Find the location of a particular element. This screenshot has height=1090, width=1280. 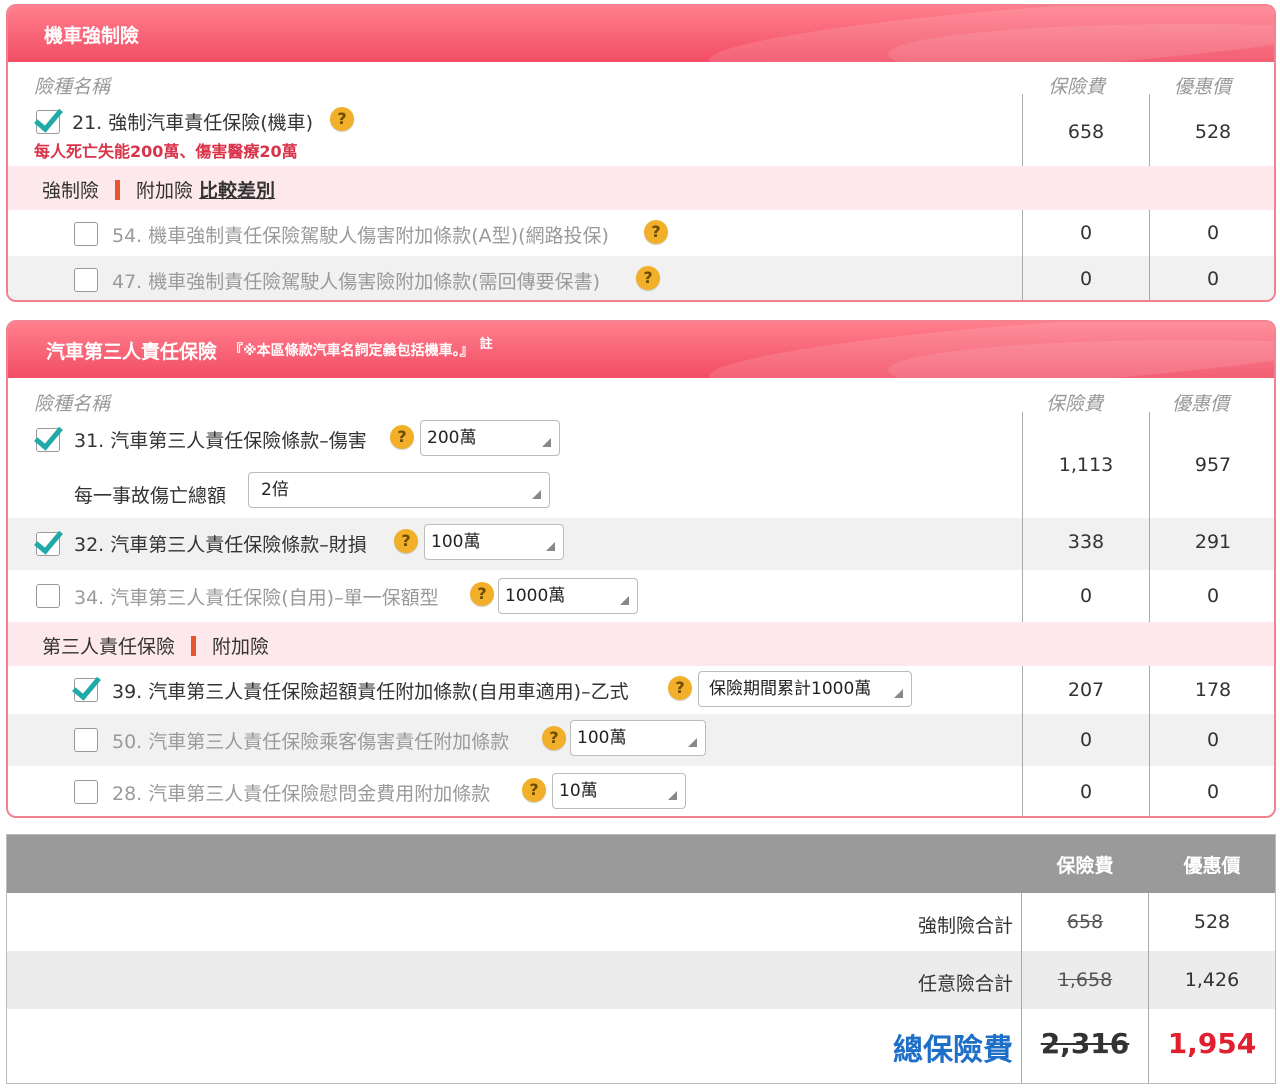

item-39-checkbox is located at coordinates (86, 690).